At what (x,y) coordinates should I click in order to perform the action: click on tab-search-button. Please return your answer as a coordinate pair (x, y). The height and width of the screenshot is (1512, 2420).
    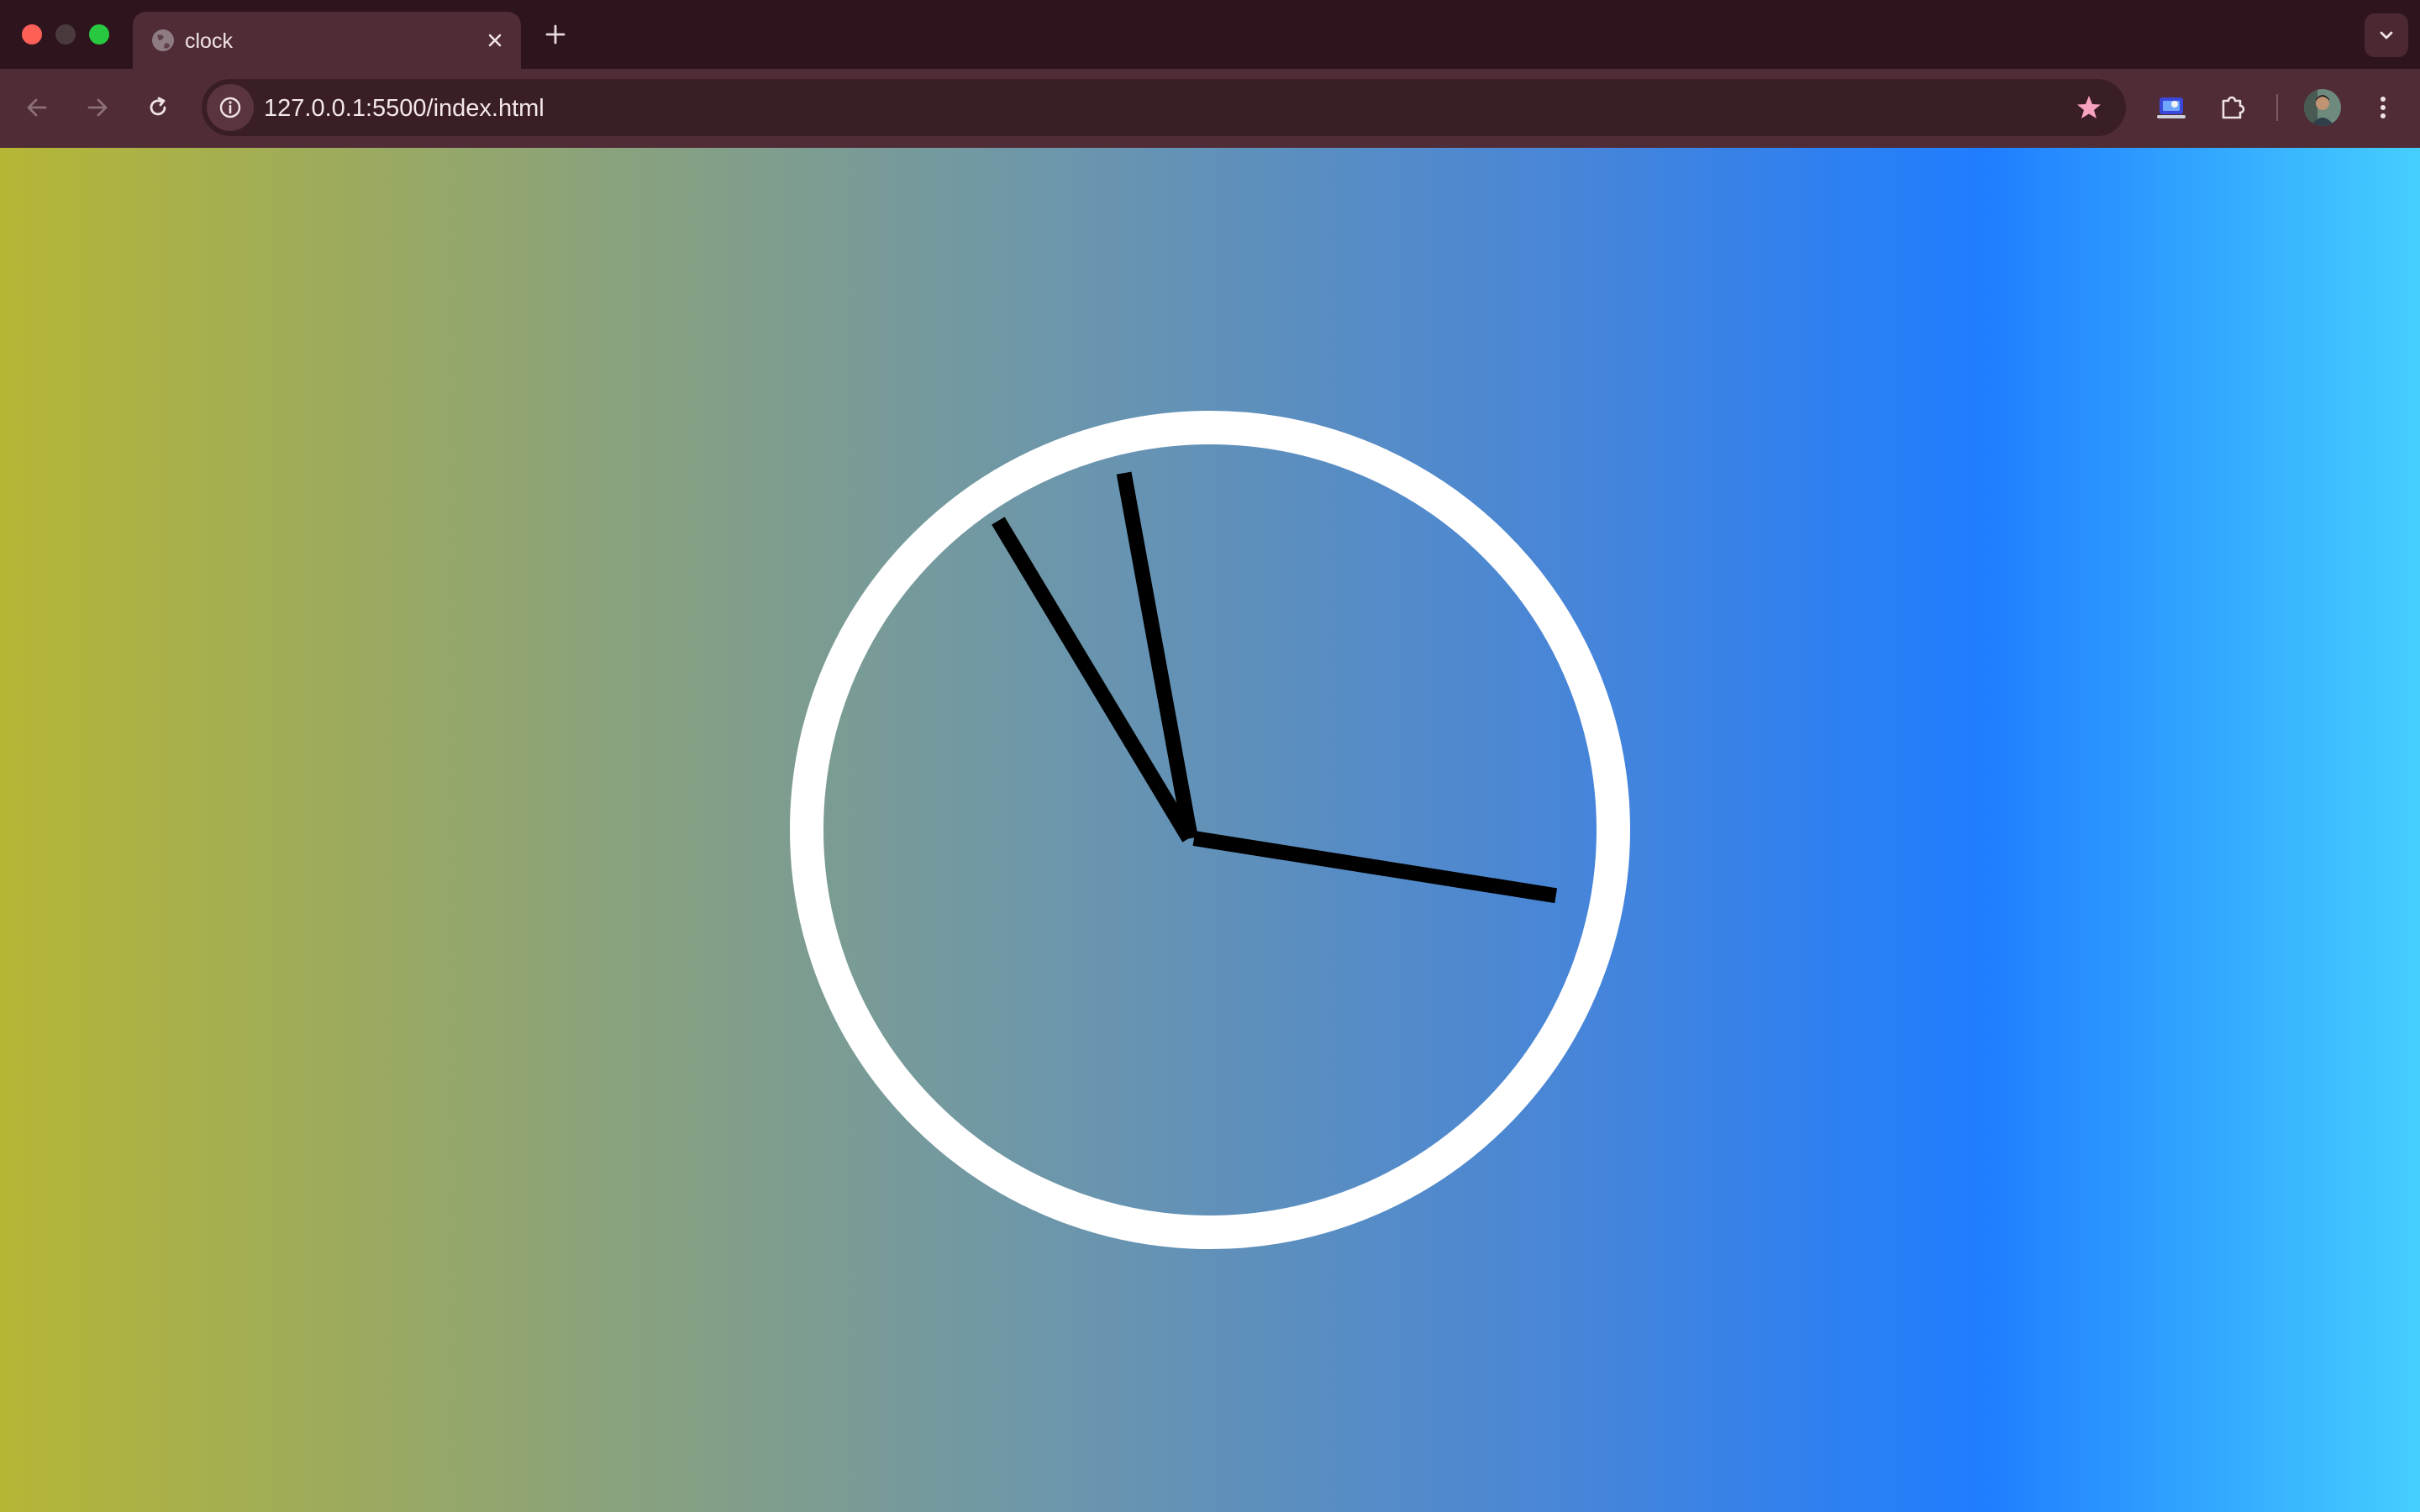
    Looking at the image, I should click on (2387, 35).